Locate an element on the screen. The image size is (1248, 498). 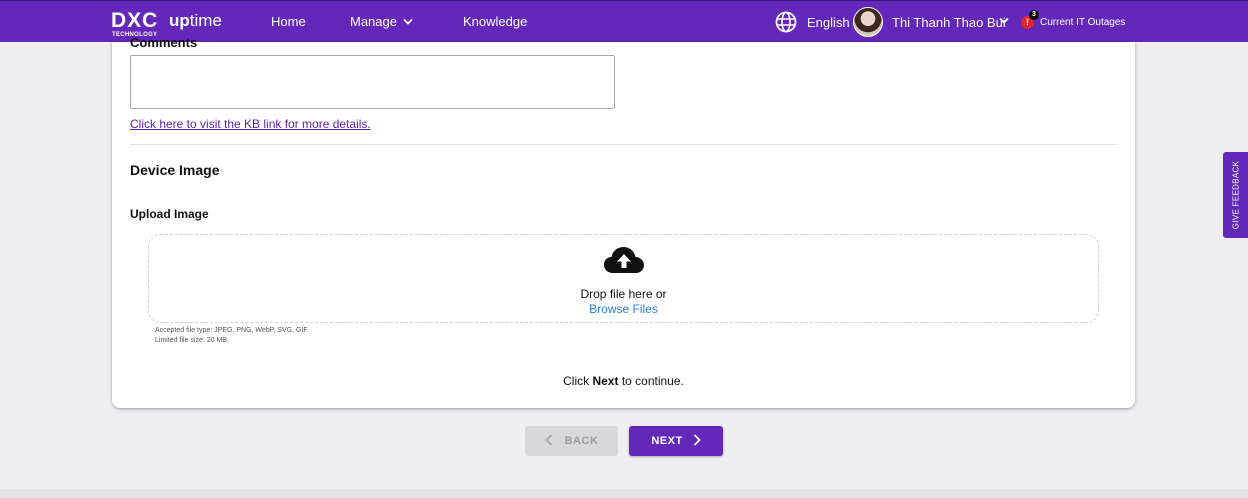
logo-brand: DXC is located at coordinates (135, 20).